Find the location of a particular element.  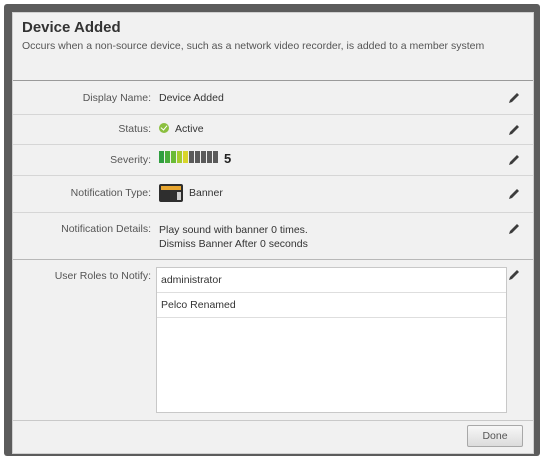

list-item-pelco-renamed: Pelco Renamed is located at coordinates (331, 305).